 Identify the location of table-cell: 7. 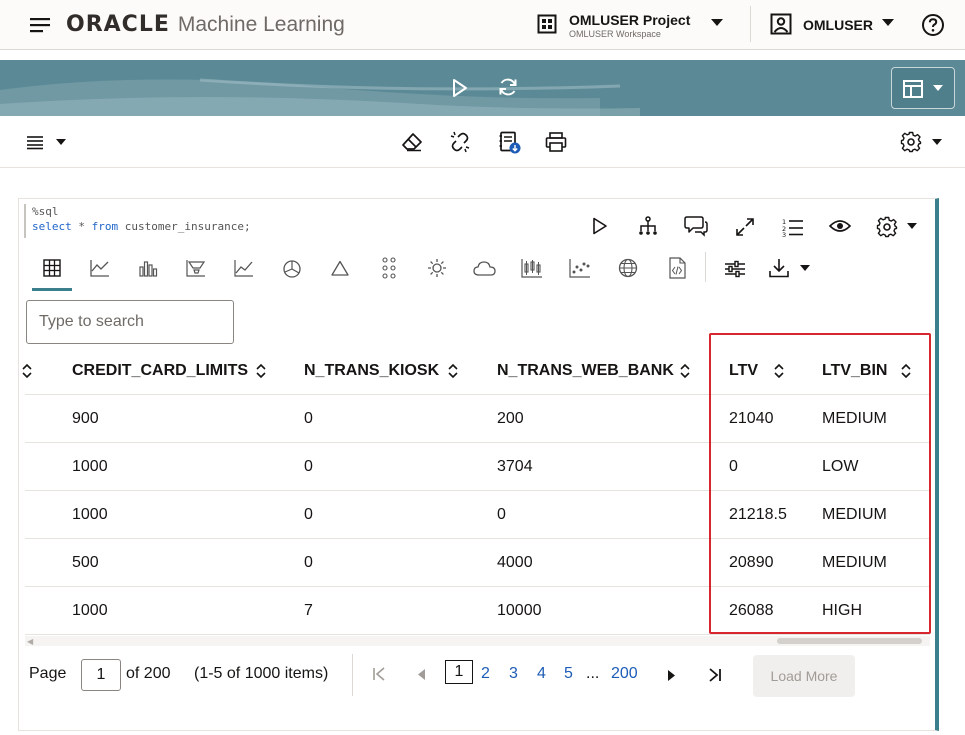
(308, 610).